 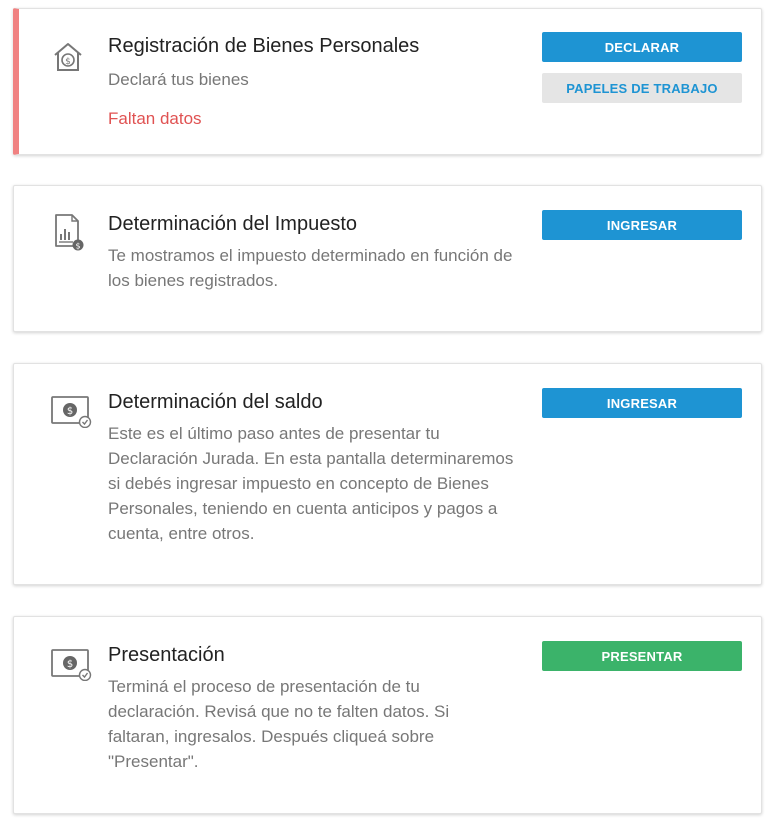 I want to click on declarar-button: DECLARAR, so click(x=642, y=47).